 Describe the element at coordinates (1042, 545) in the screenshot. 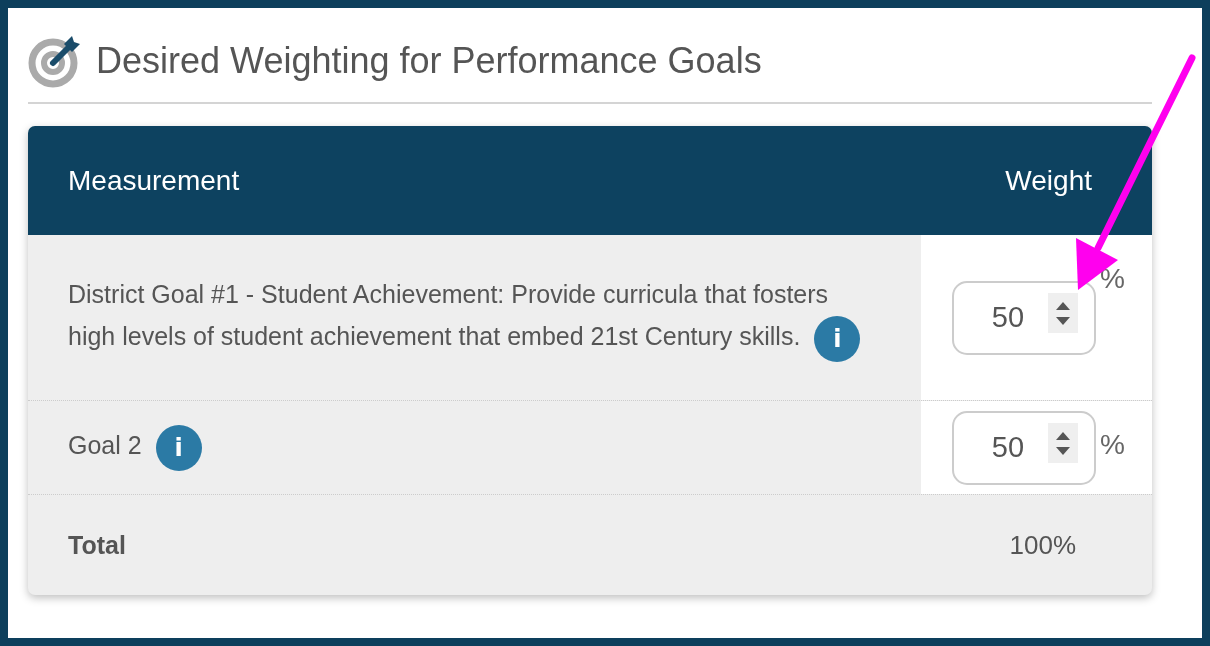

I see `total-value: 100%` at that location.